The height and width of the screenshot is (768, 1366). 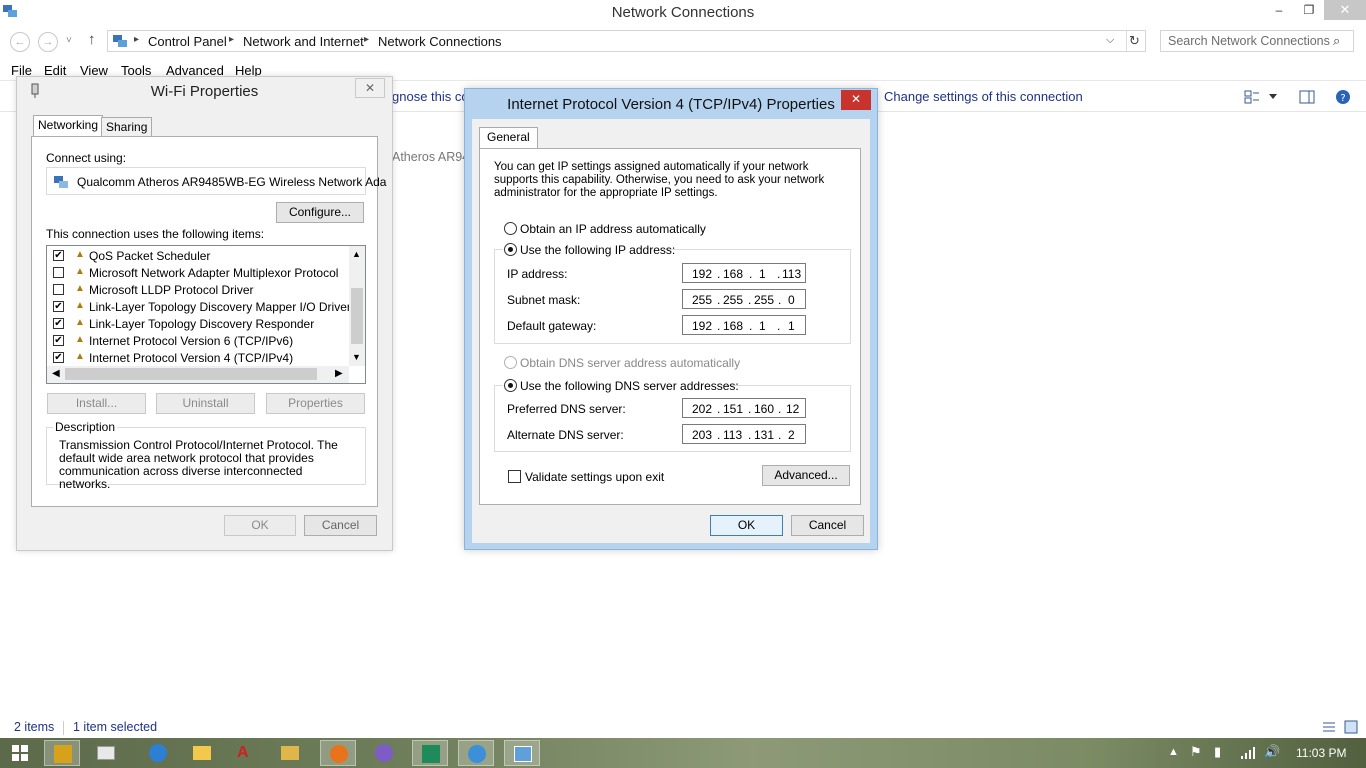 What do you see at coordinates (744, 325) in the screenshot?
I see `default-gateway-input: 192. 168. 1. 1` at bounding box center [744, 325].